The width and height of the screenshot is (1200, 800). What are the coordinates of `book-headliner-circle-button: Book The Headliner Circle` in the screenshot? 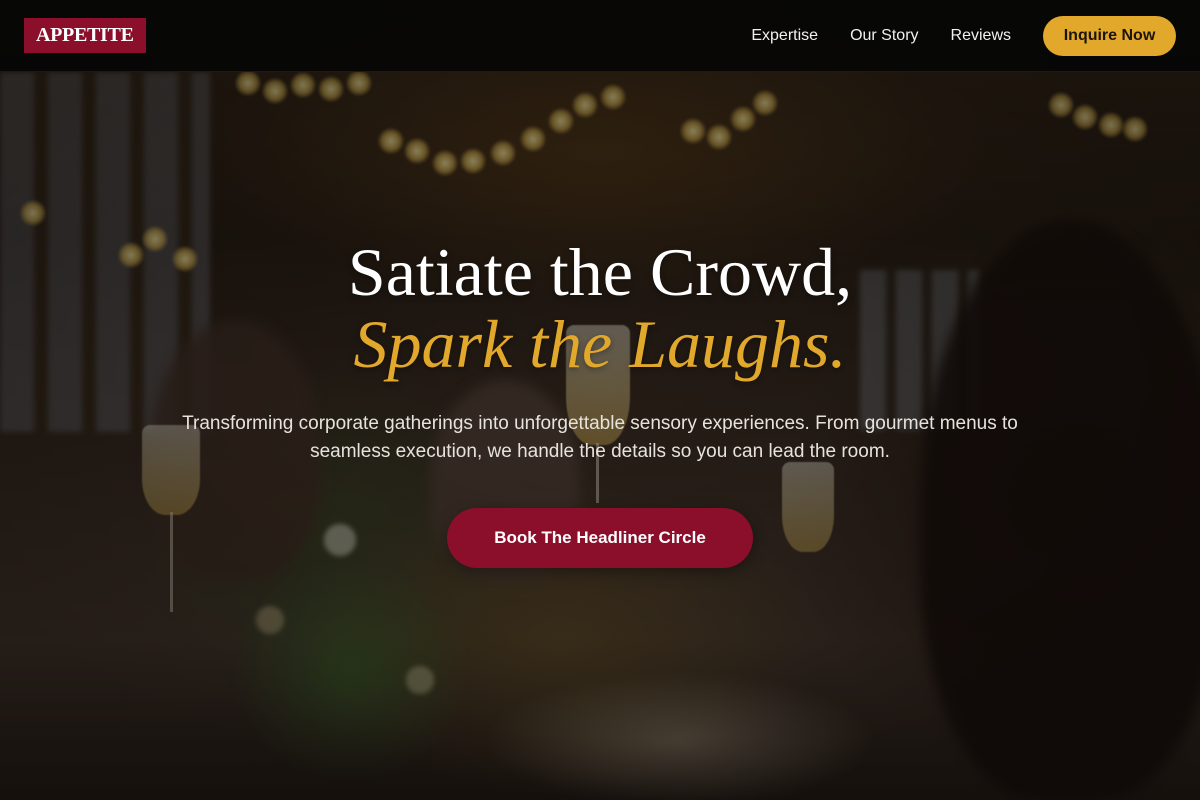 It's located at (600, 538).